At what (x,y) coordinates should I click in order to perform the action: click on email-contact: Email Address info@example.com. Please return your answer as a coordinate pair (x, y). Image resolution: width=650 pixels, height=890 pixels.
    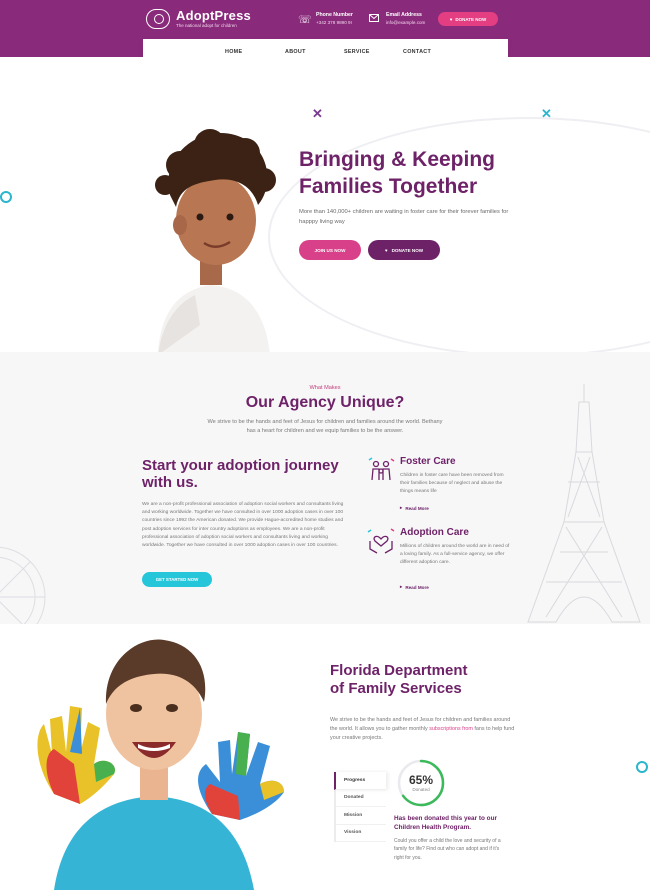
    Looking at the image, I should click on (396, 19).